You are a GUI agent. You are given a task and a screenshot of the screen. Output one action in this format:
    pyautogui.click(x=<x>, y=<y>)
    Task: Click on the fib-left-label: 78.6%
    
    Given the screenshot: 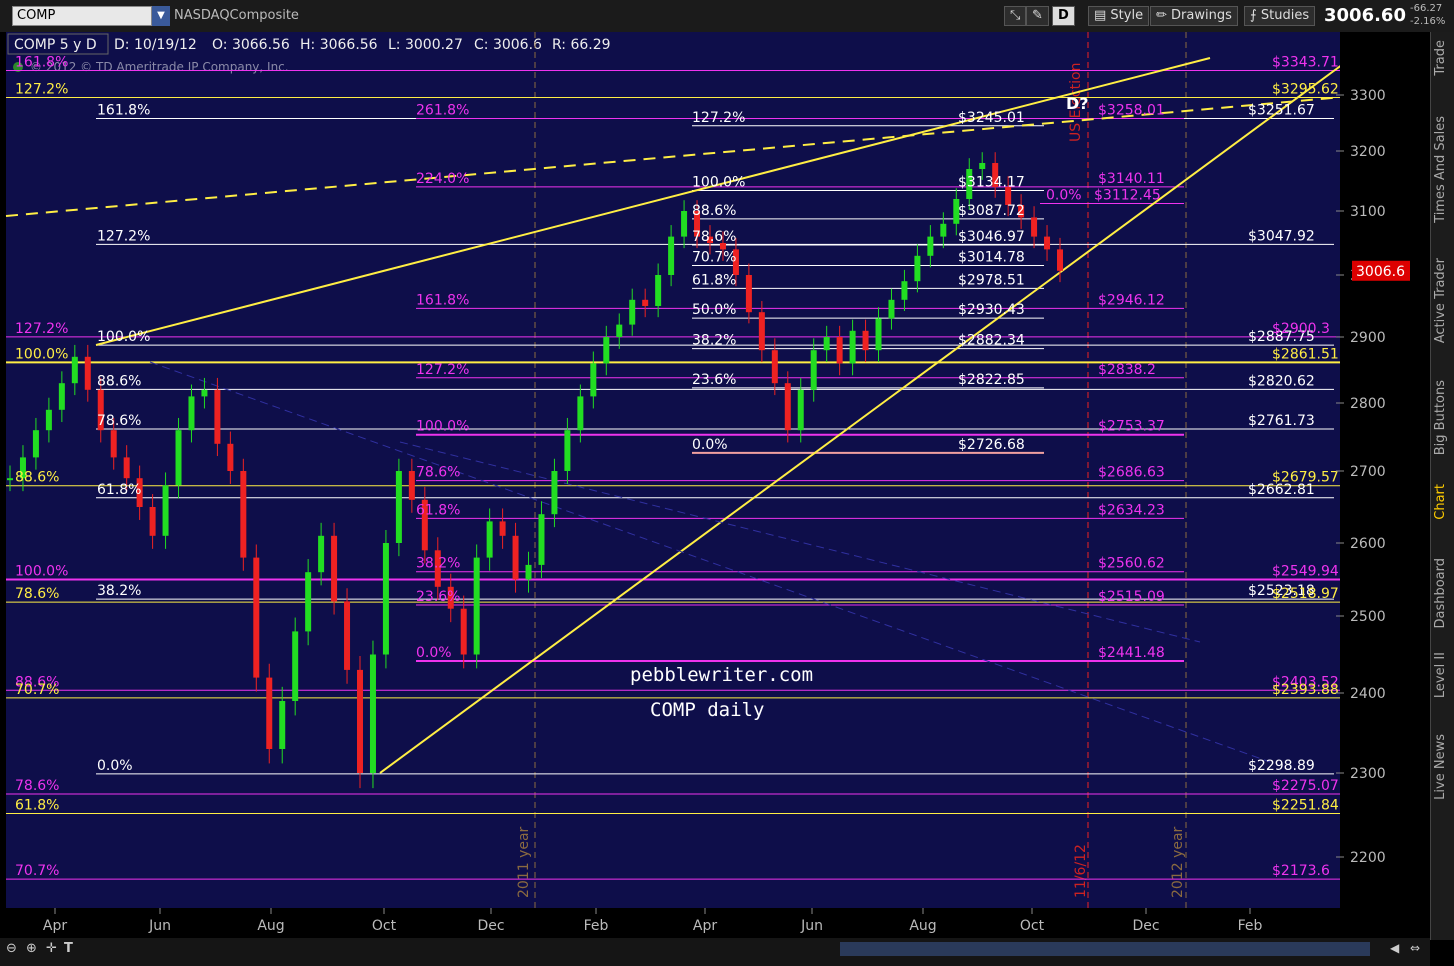 What is the action you would take?
    pyautogui.click(x=37, y=786)
    